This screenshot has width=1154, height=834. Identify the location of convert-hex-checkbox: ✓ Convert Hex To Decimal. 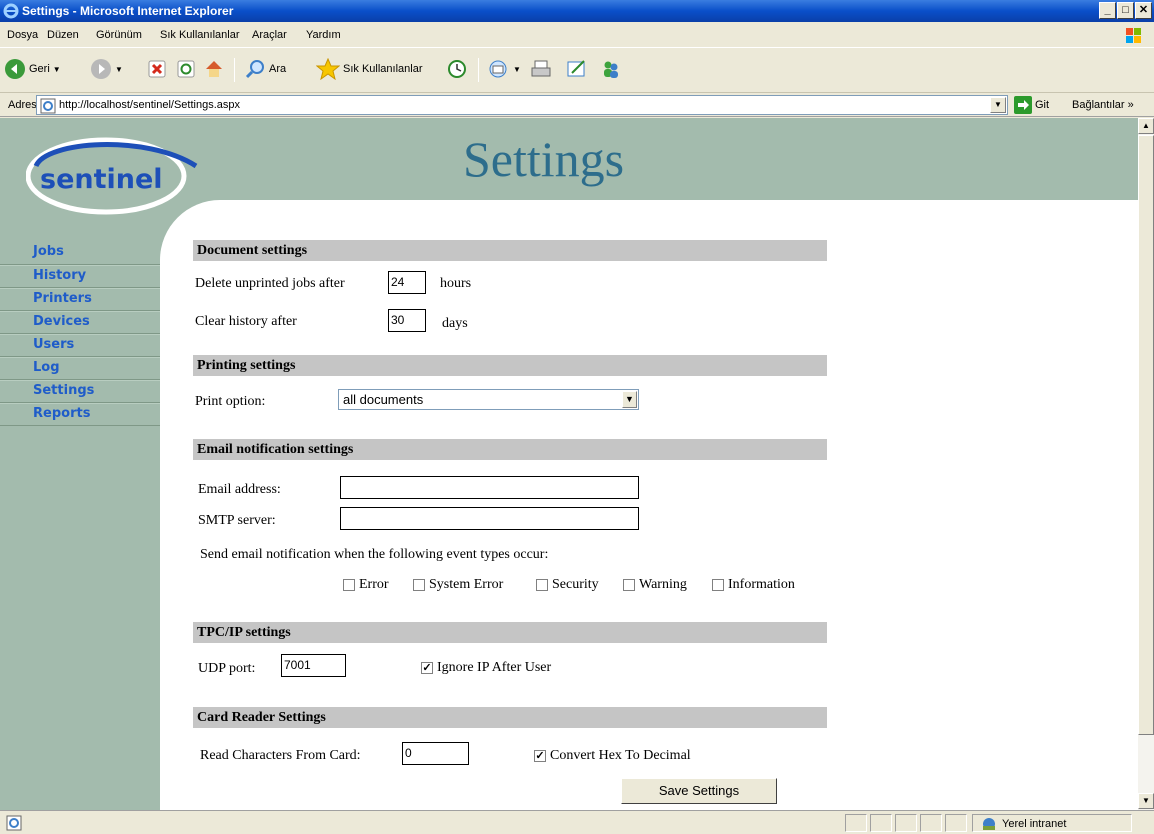
(612, 756).